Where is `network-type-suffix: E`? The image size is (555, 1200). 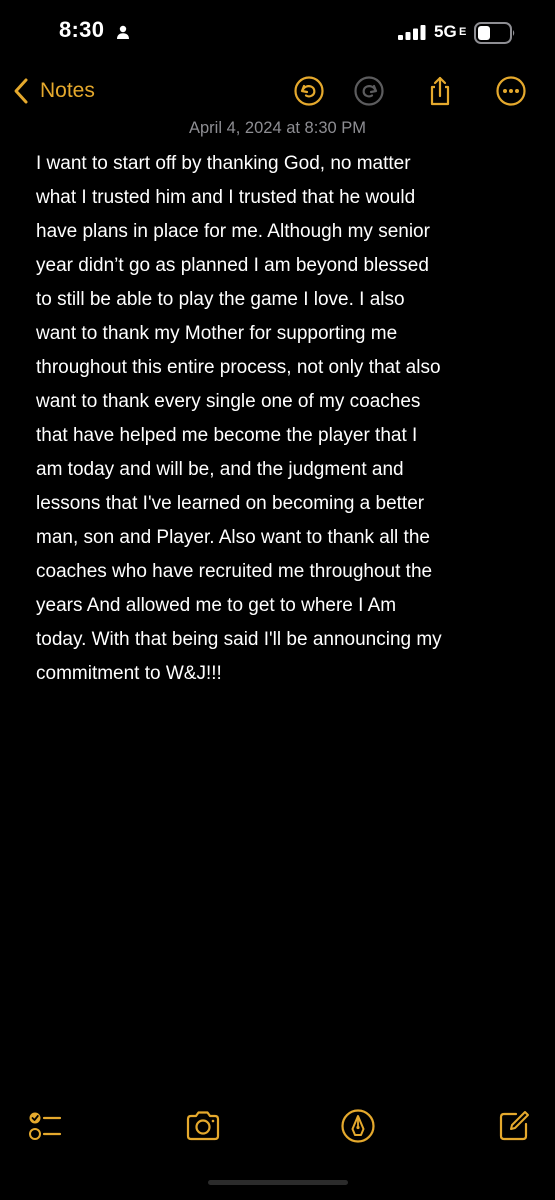
network-type-suffix: E is located at coordinates (463, 32).